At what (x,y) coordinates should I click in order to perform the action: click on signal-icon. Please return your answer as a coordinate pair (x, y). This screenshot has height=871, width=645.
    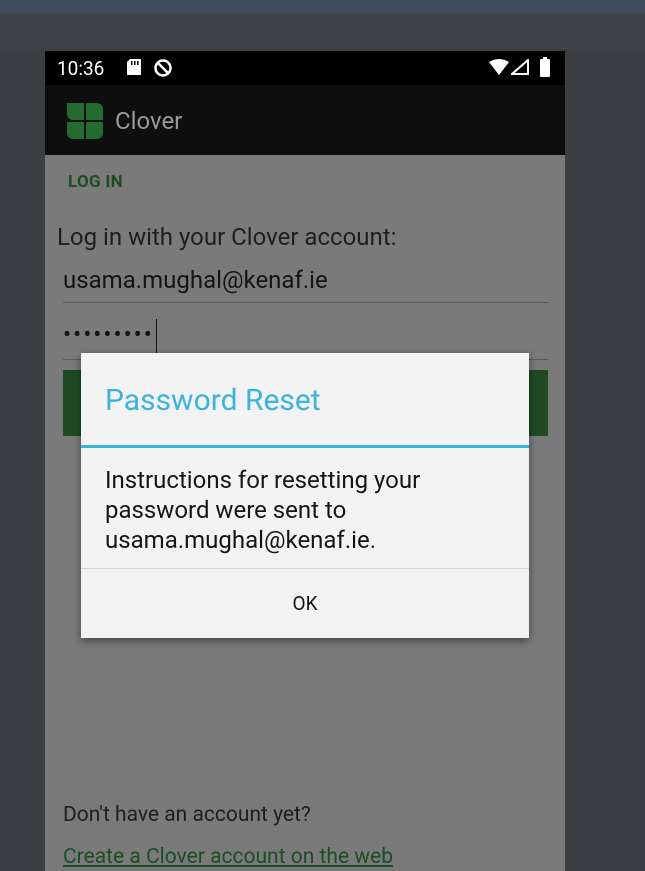
    Looking at the image, I should click on (520, 67).